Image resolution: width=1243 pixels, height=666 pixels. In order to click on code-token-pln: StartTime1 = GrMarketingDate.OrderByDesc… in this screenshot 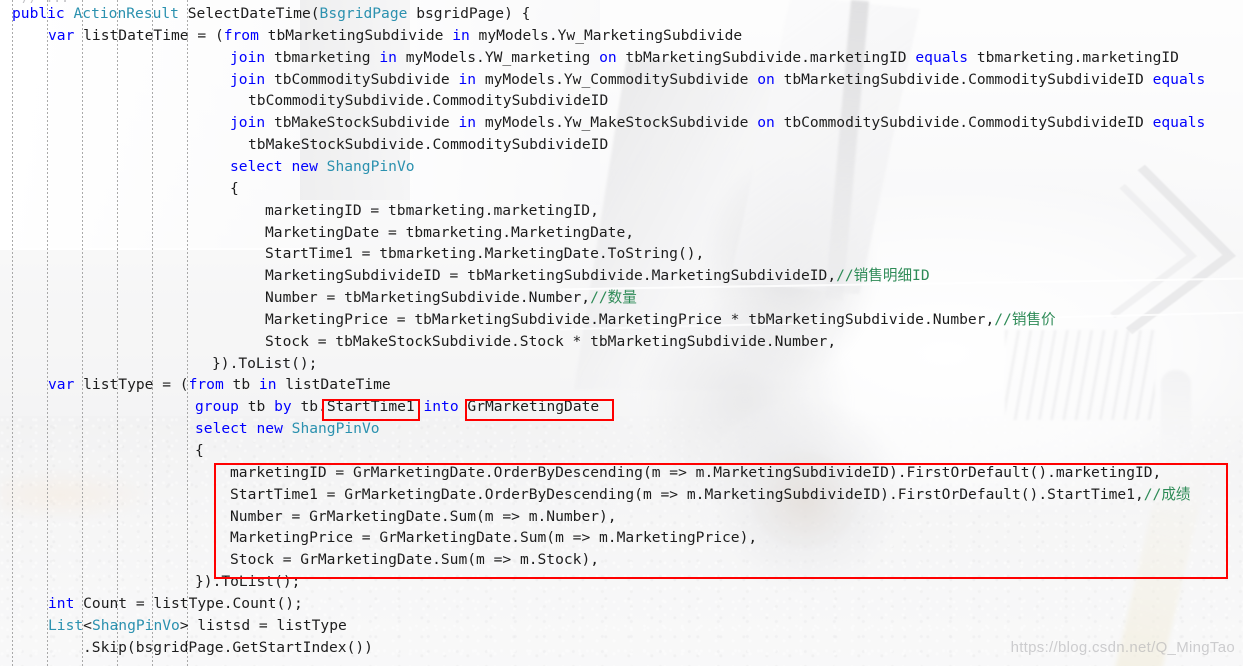, I will do `click(687, 494)`.